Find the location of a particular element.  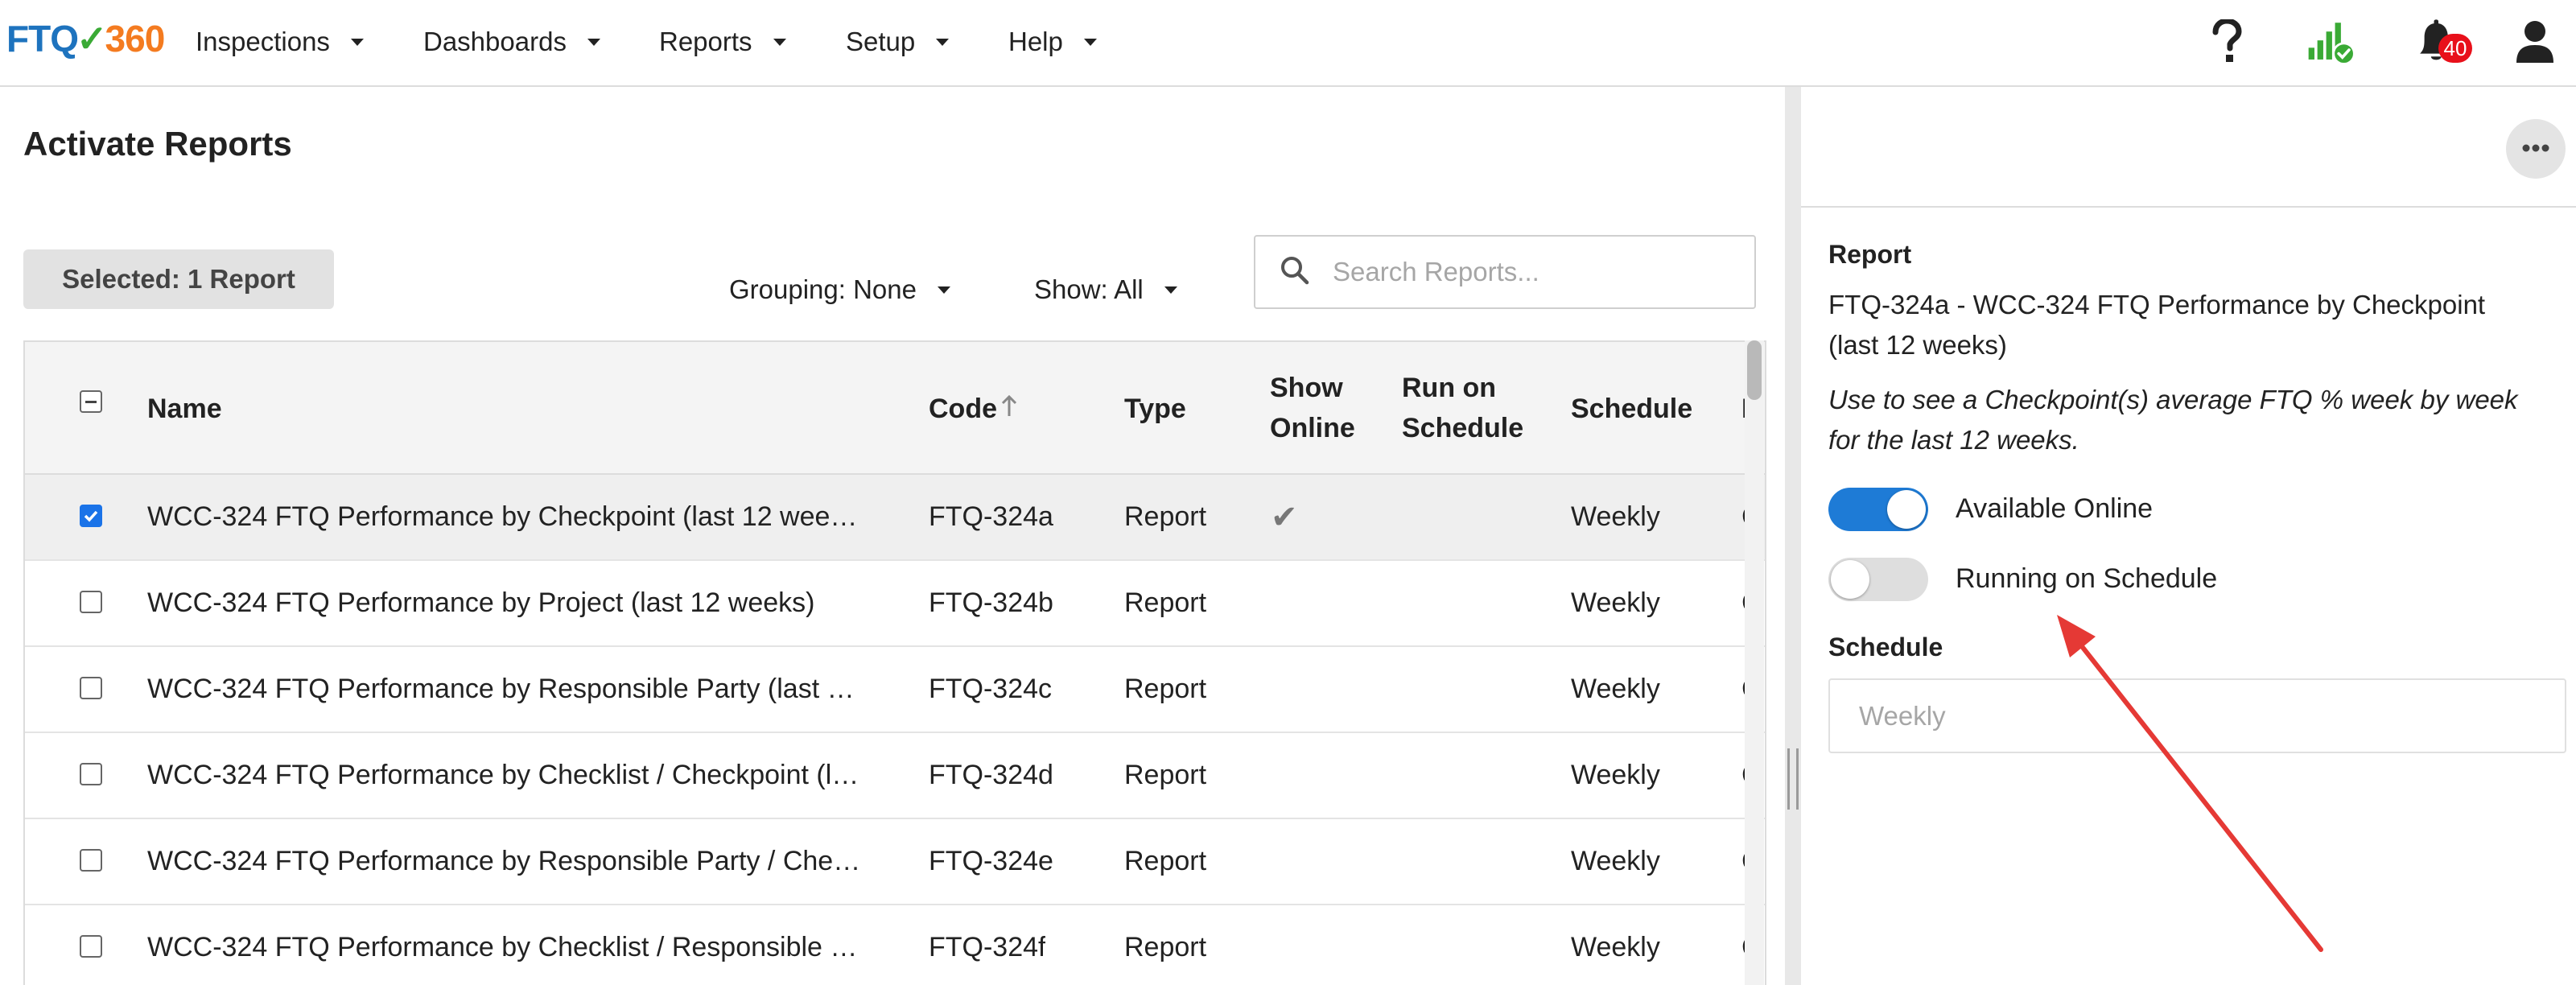

search-box is located at coordinates (1505, 272).